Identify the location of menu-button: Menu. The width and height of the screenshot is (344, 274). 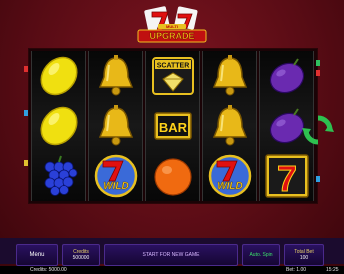
(37, 255).